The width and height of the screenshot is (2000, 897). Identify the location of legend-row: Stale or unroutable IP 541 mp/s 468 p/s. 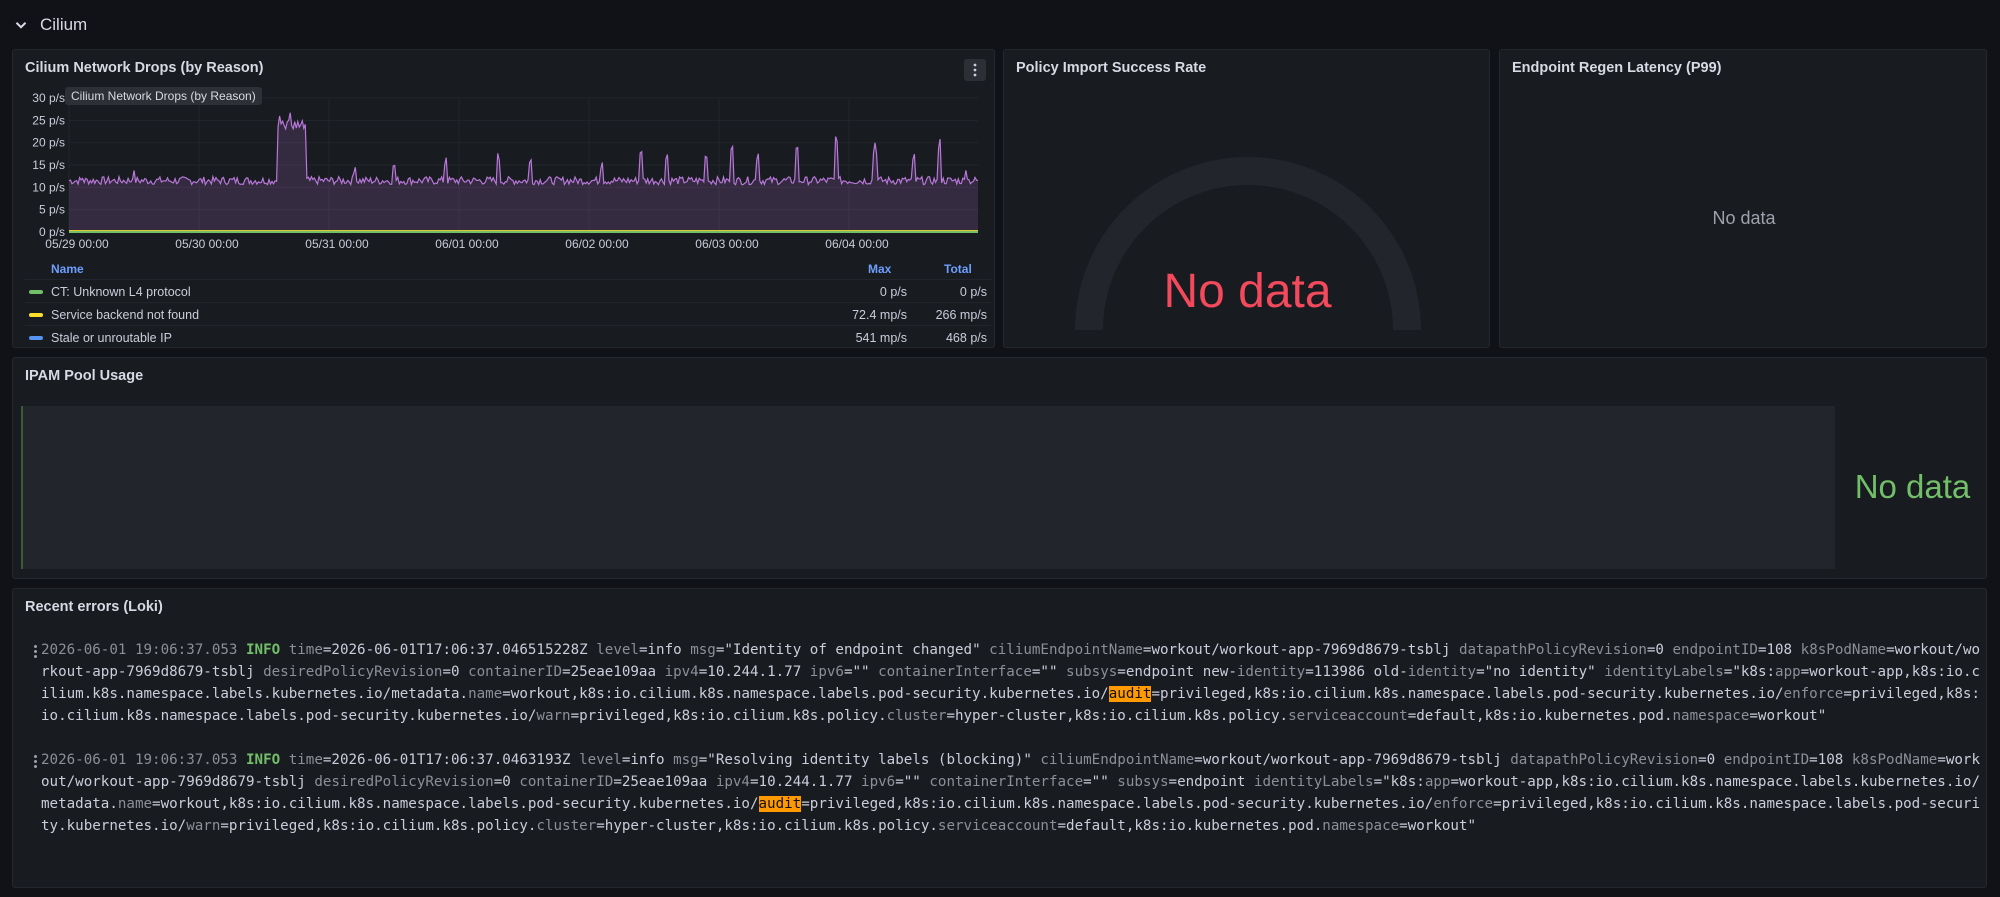
(508, 336).